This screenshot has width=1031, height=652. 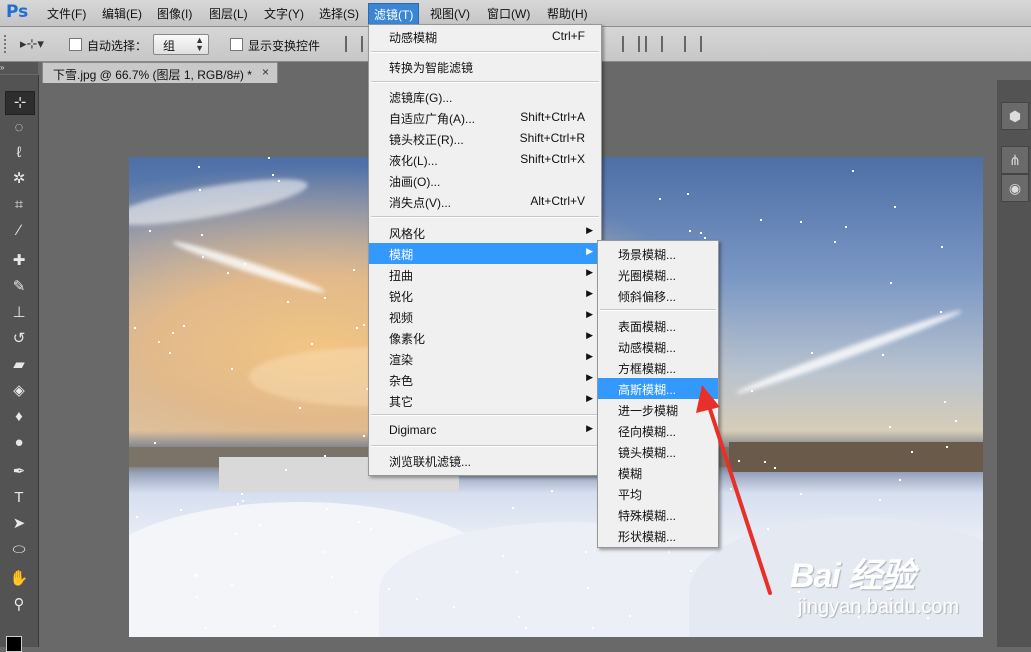 What do you see at coordinates (567, 13) in the screenshot?
I see `menu-help: 帮助(H)` at bounding box center [567, 13].